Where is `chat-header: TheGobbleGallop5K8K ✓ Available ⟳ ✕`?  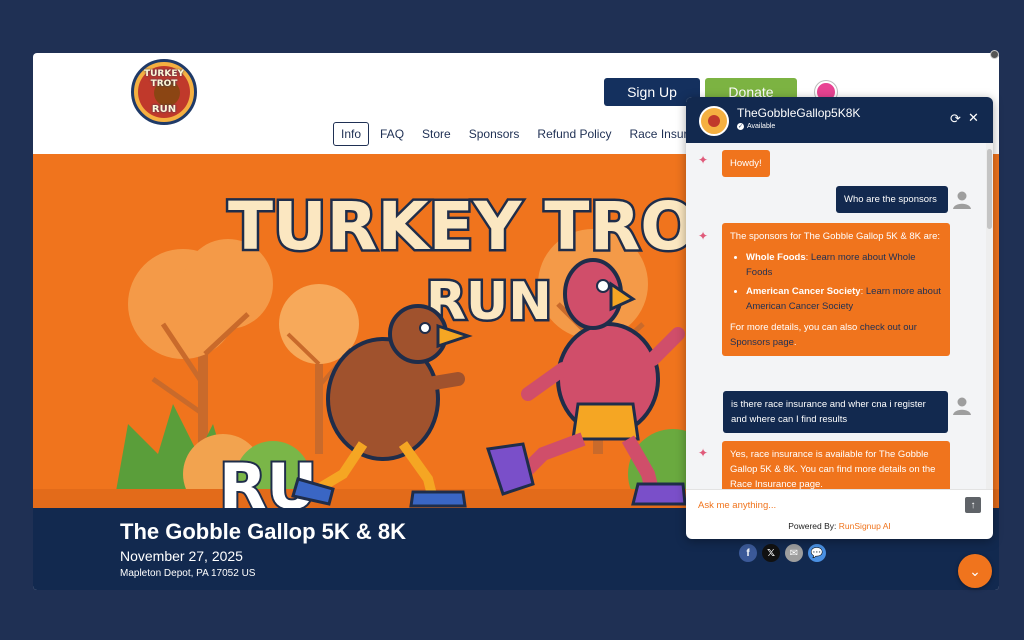 chat-header: TheGobbleGallop5K8K ✓ Available ⟳ ✕ is located at coordinates (839, 120).